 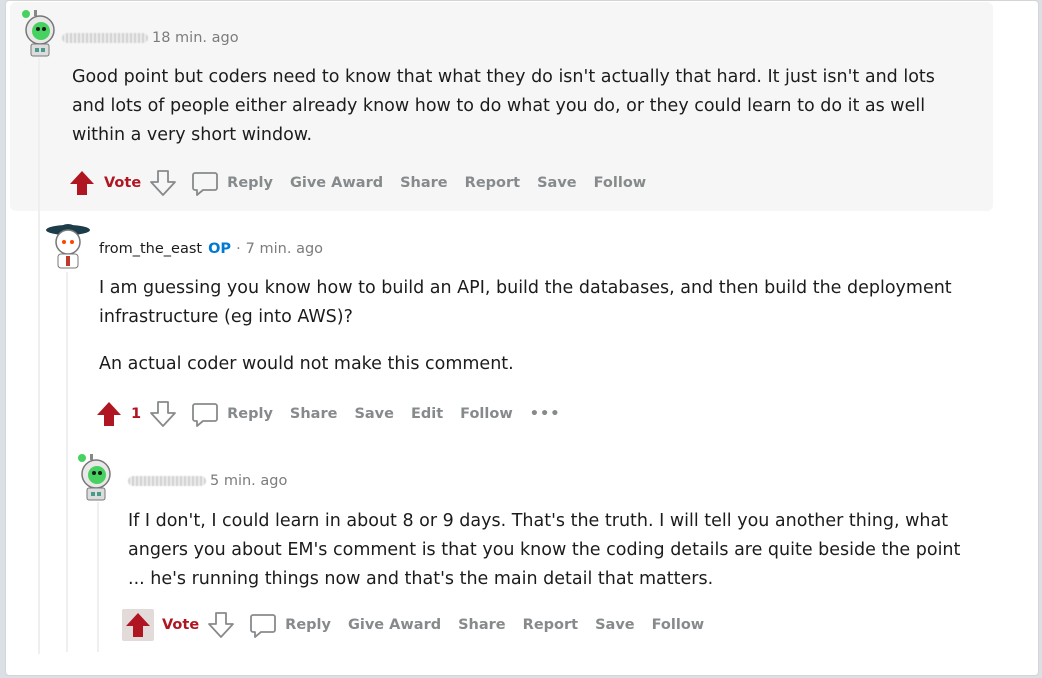 I want to click on comment-actions: 1 Reply Share Save Edit Follow •••, so click(x=336, y=414).